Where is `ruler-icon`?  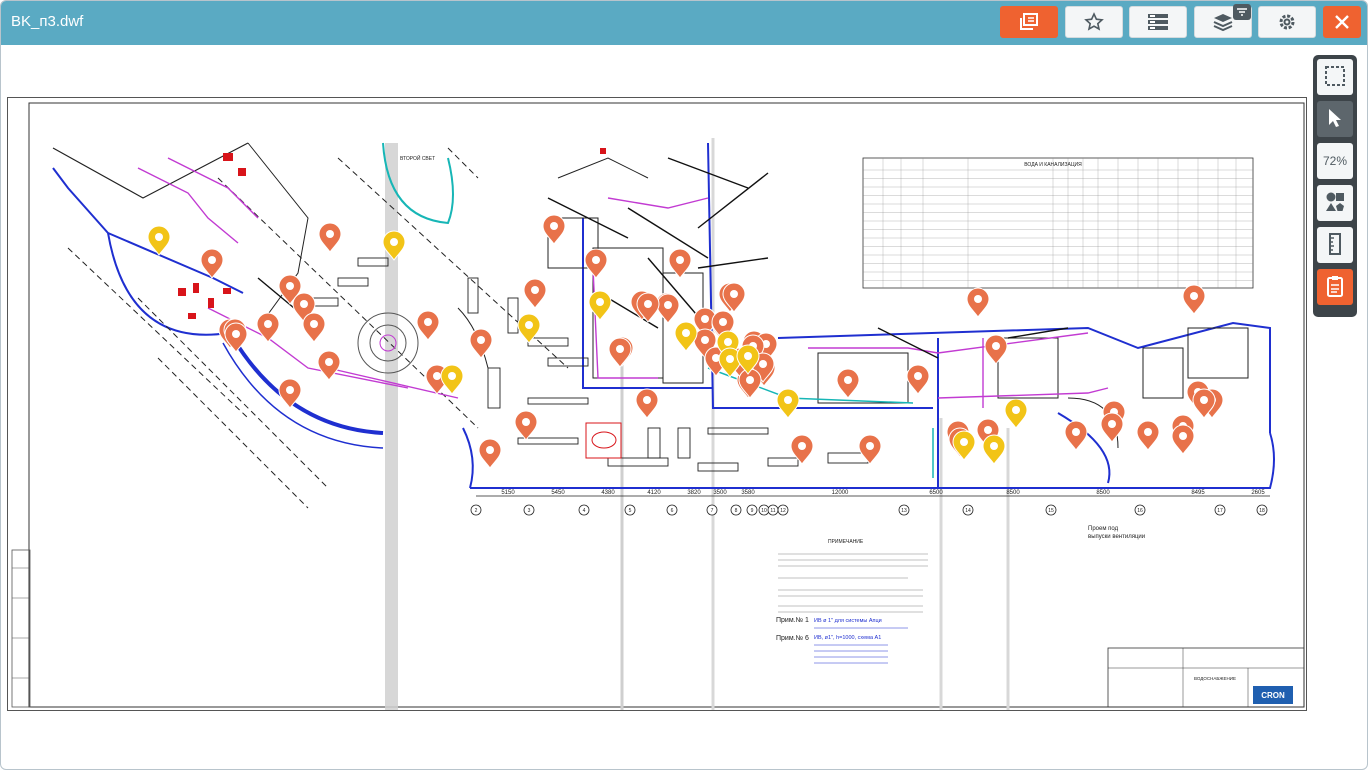
ruler-icon is located at coordinates (1335, 245).